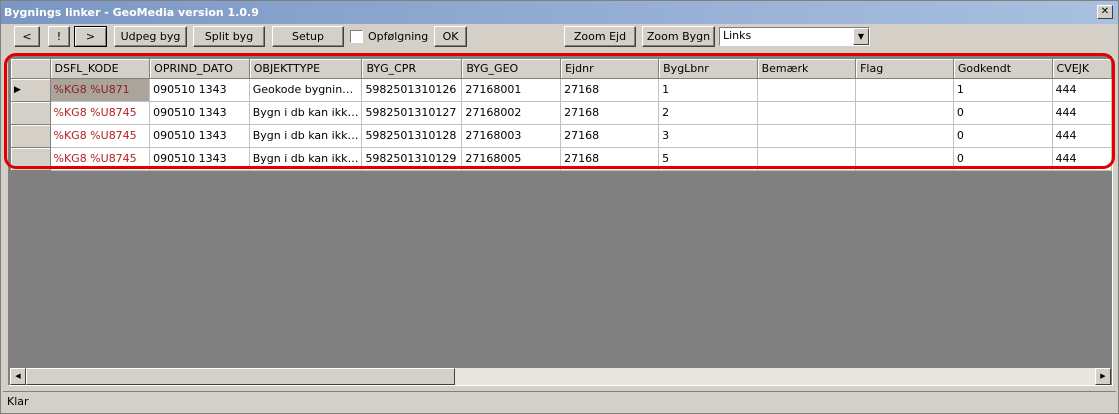  Describe the element at coordinates (511, 113) in the screenshot. I see `table-cell: 27168002` at that location.